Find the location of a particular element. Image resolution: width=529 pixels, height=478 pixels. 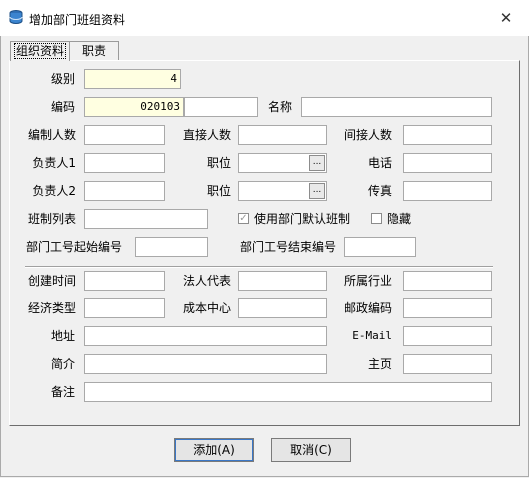

headcount-label: 编制人数 is located at coordinates (51, 135).